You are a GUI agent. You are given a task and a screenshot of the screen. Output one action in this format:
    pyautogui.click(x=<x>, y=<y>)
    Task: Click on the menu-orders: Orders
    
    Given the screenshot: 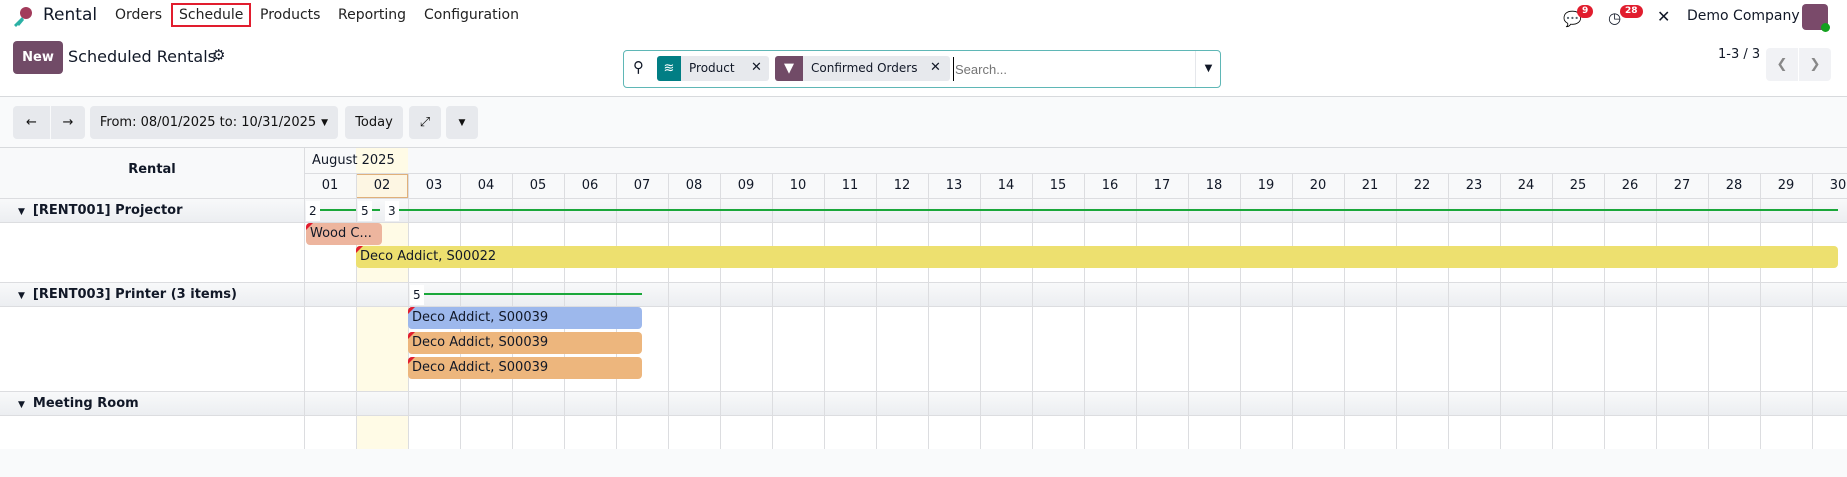 What is the action you would take?
    pyautogui.click(x=138, y=15)
    